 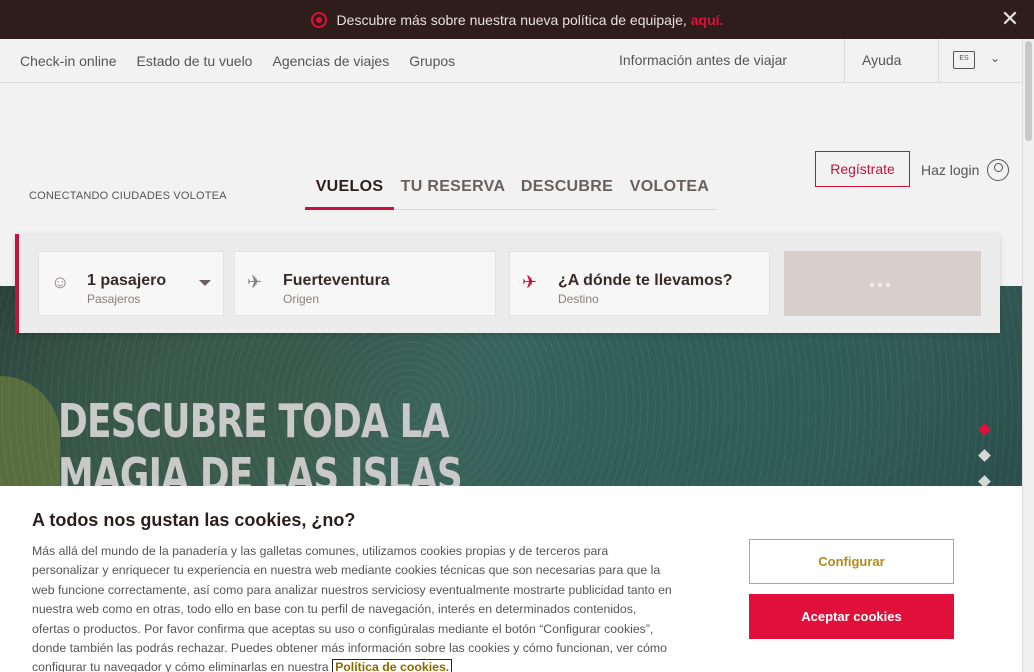 What do you see at coordinates (1028, 91) in the screenshot?
I see `scrollbar-thumb` at bounding box center [1028, 91].